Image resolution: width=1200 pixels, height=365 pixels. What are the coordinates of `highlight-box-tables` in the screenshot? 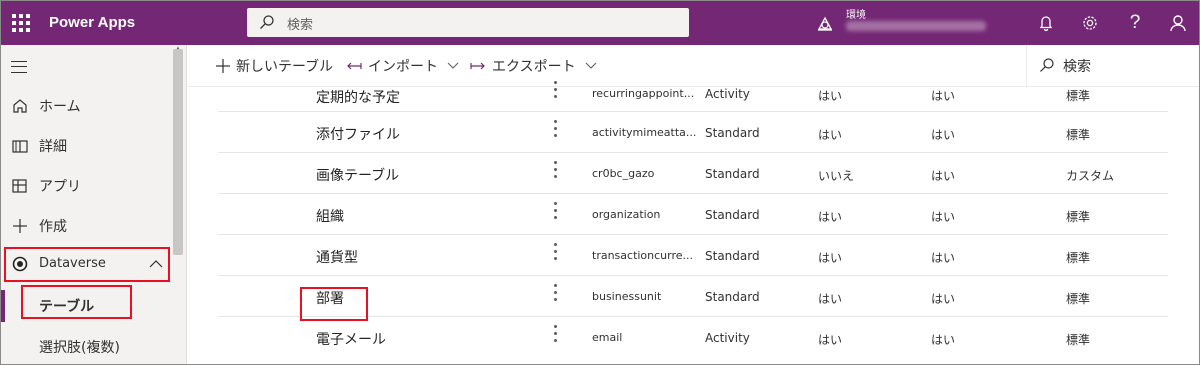 It's located at (76, 302).